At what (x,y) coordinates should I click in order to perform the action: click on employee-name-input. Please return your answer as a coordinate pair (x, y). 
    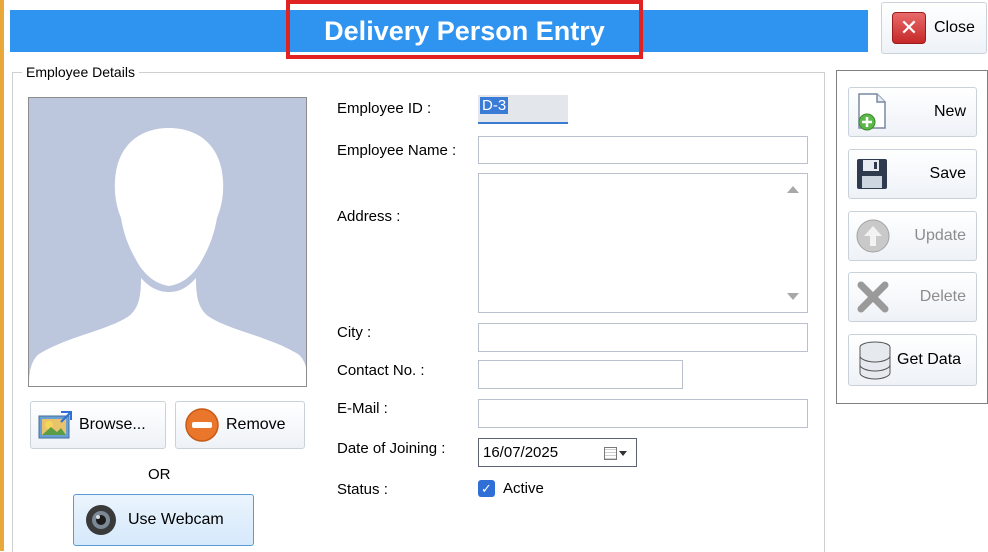
    Looking at the image, I should click on (643, 150).